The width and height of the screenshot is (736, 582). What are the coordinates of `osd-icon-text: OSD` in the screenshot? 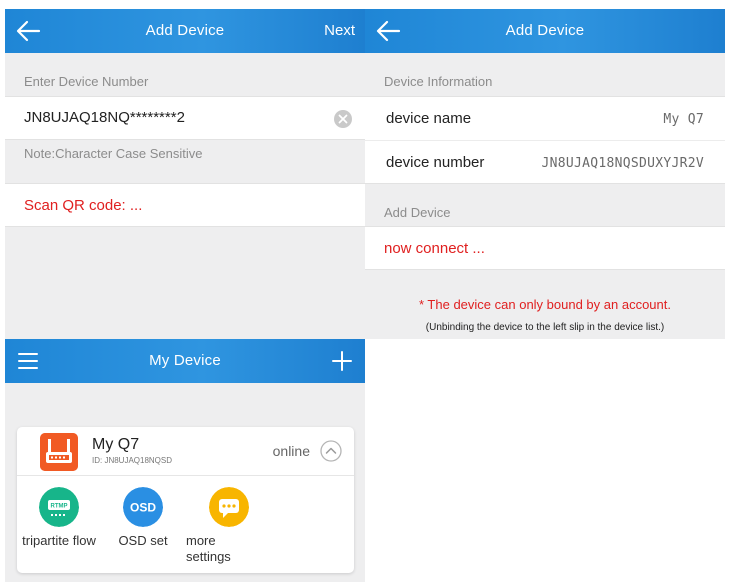 It's located at (143, 508).